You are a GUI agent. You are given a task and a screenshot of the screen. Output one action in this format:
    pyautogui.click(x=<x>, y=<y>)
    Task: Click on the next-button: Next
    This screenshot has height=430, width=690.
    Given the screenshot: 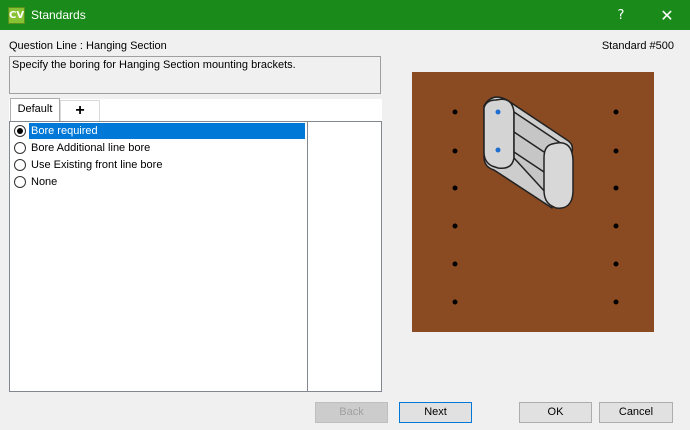 What is the action you would take?
    pyautogui.click(x=435, y=412)
    